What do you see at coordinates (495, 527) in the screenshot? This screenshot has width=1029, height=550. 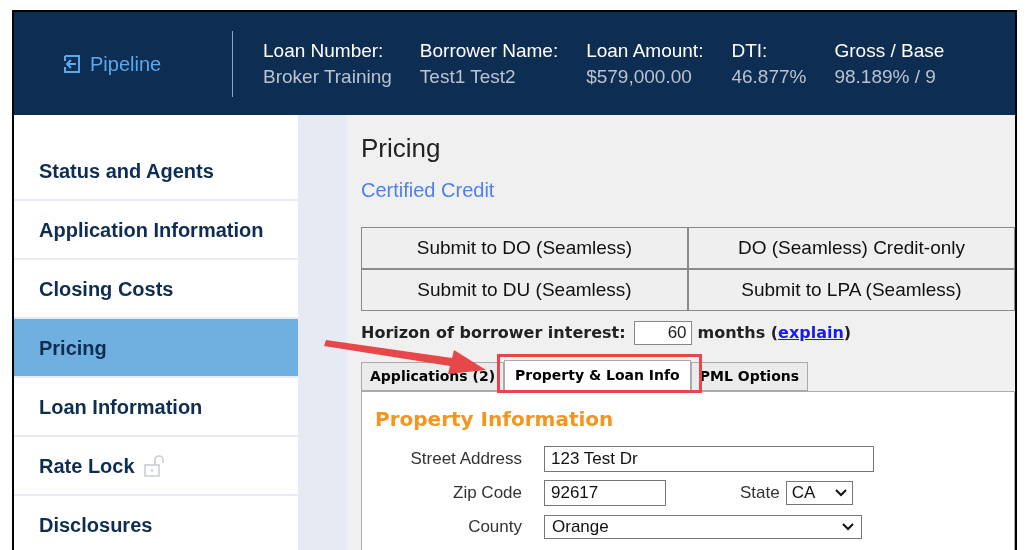 I see `field-label: County` at bounding box center [495, 527].